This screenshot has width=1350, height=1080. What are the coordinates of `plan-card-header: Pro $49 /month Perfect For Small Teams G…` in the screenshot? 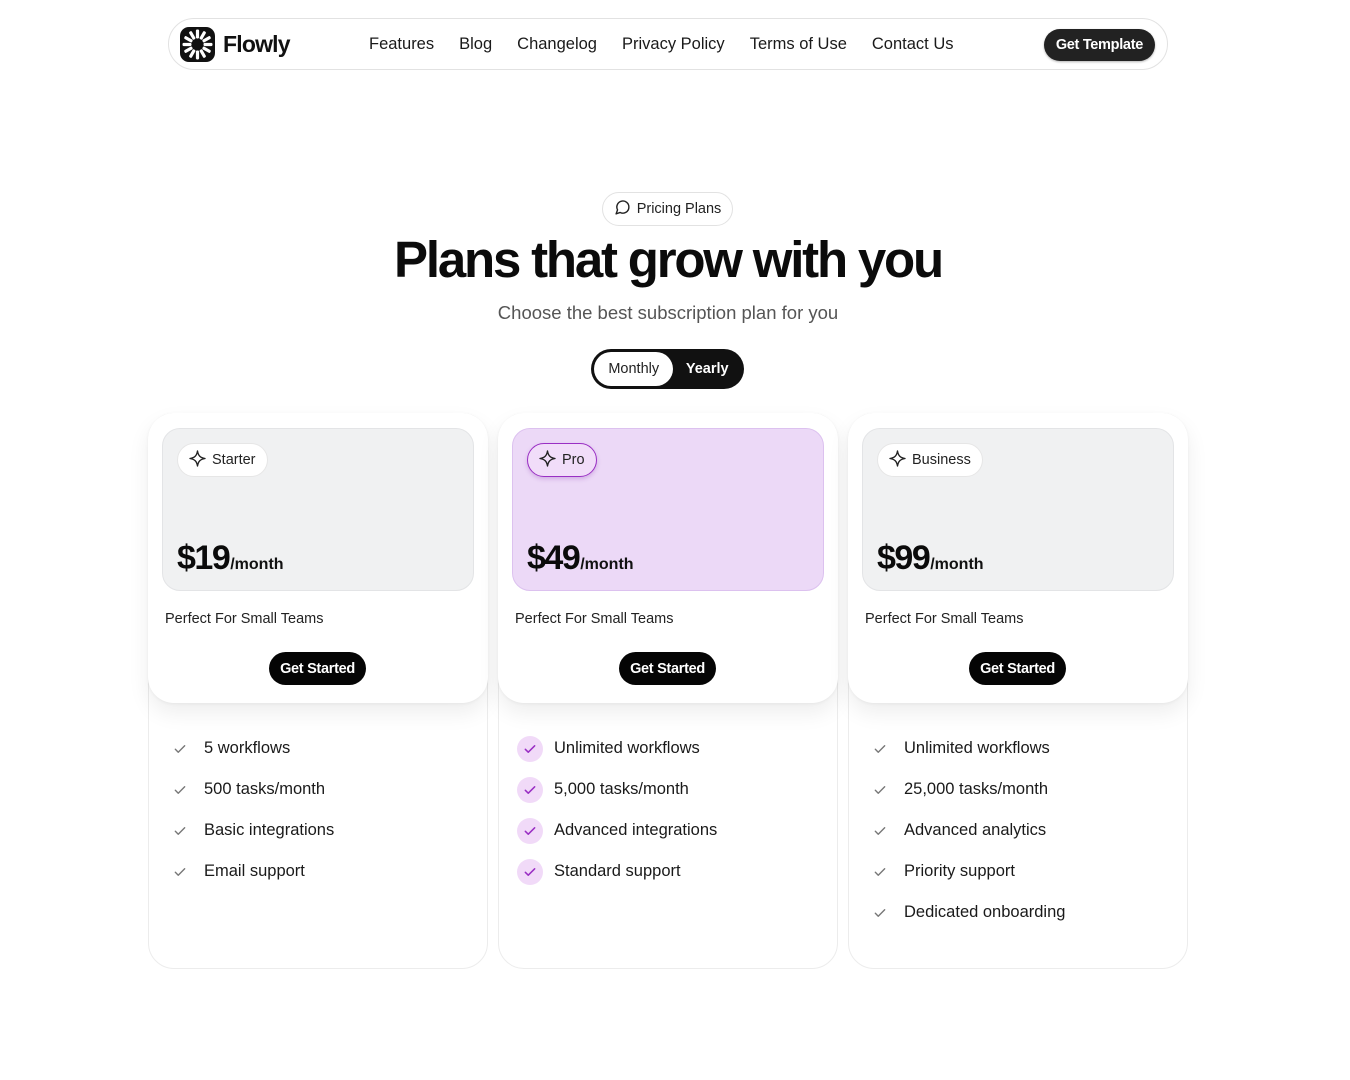 It's located at (668, 558).